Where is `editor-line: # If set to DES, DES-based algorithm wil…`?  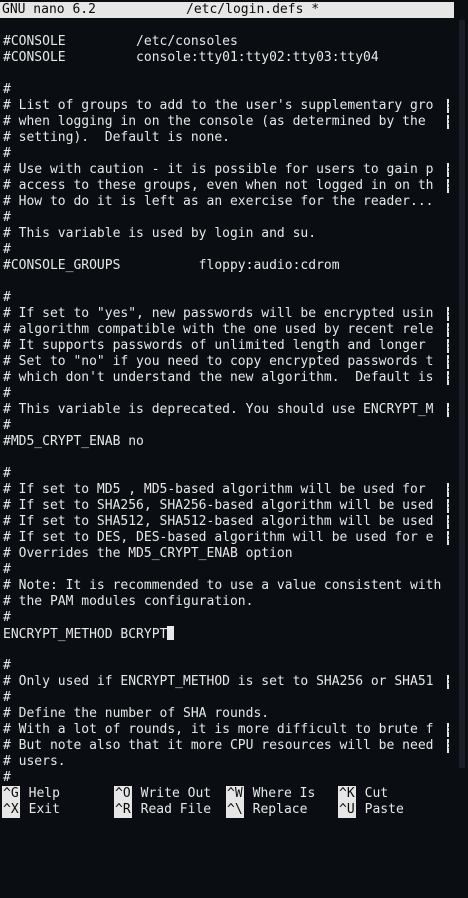
editor-line: # If set to DES, DES-based algorithm wil… is located at coordinates (226, 538).